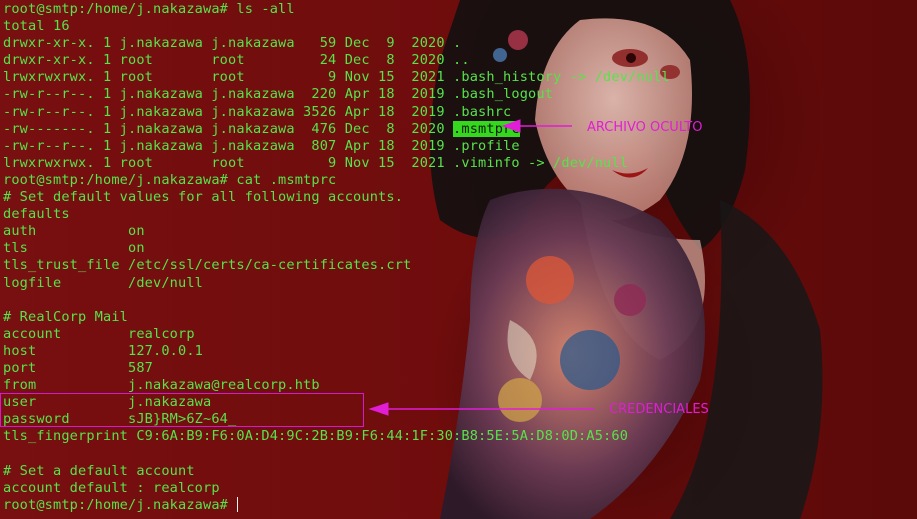 Image resolution: width=917 pixels, height=519 pixels. I want to click on terminal-line: port 587, so click(78, 367).